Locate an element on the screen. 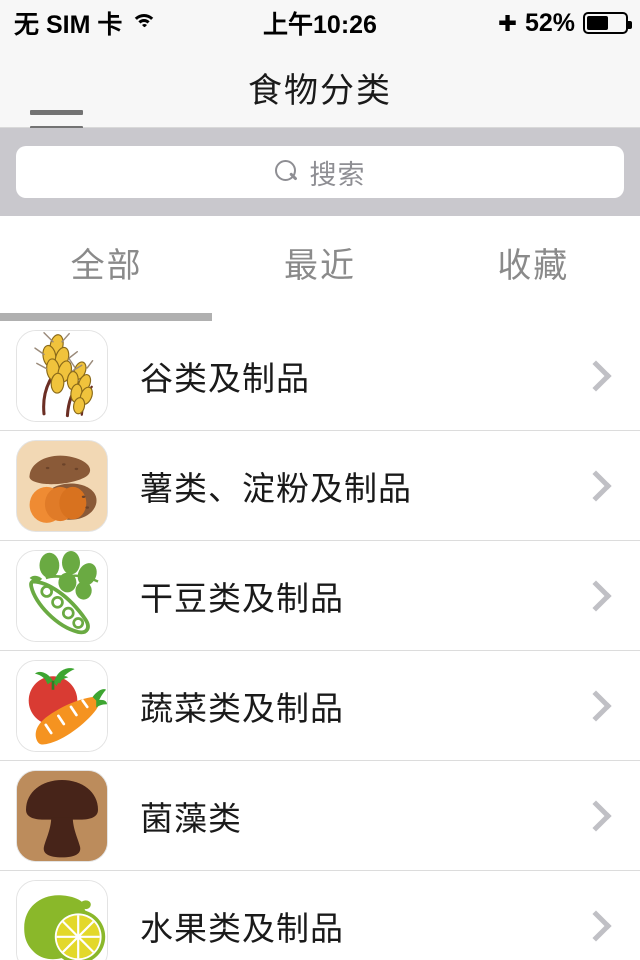 The height and width of the screenshot is (960, 640). list-item: 水果类及制品 is located at coordinates (320, 915).